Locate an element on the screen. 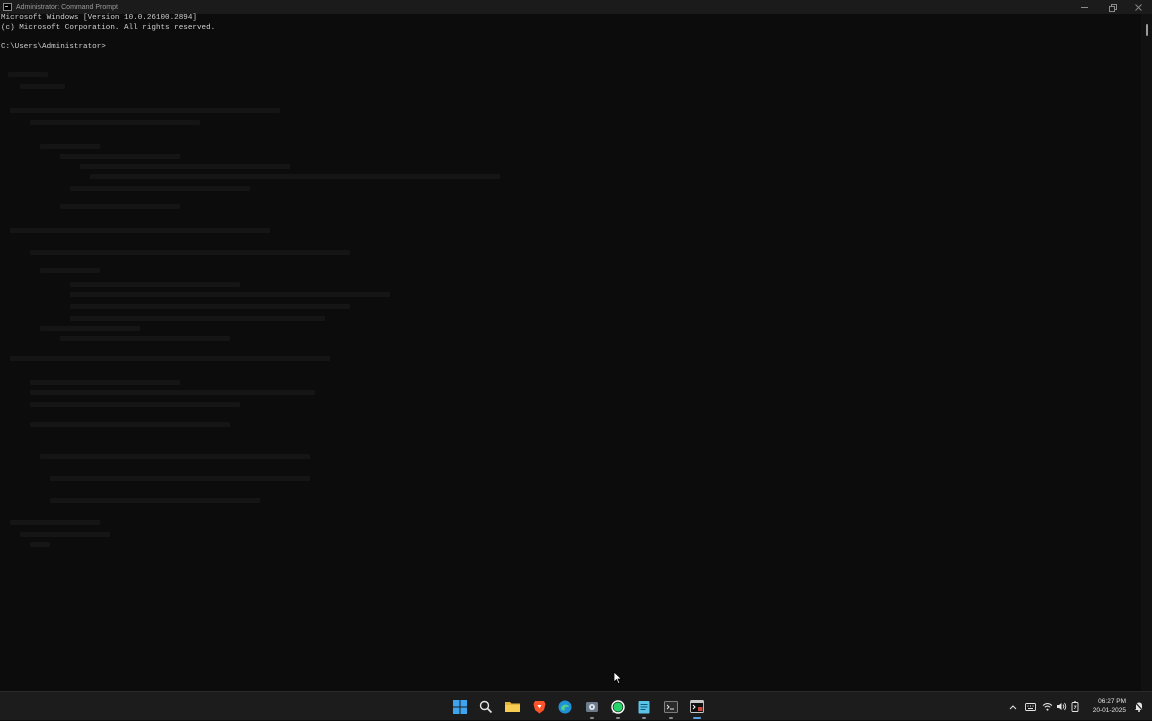 Image resolution: width=1152 pixels, height=721 pixels. notification-bell-icon is located at coordinates (1139, 706).